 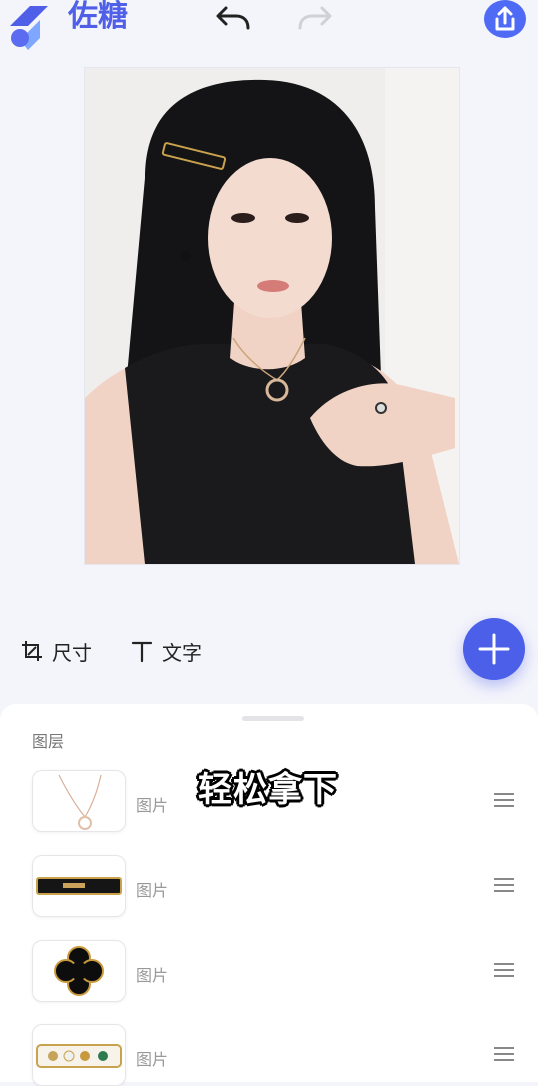 I want to click on plus-icon, so click(x=494, y=649).